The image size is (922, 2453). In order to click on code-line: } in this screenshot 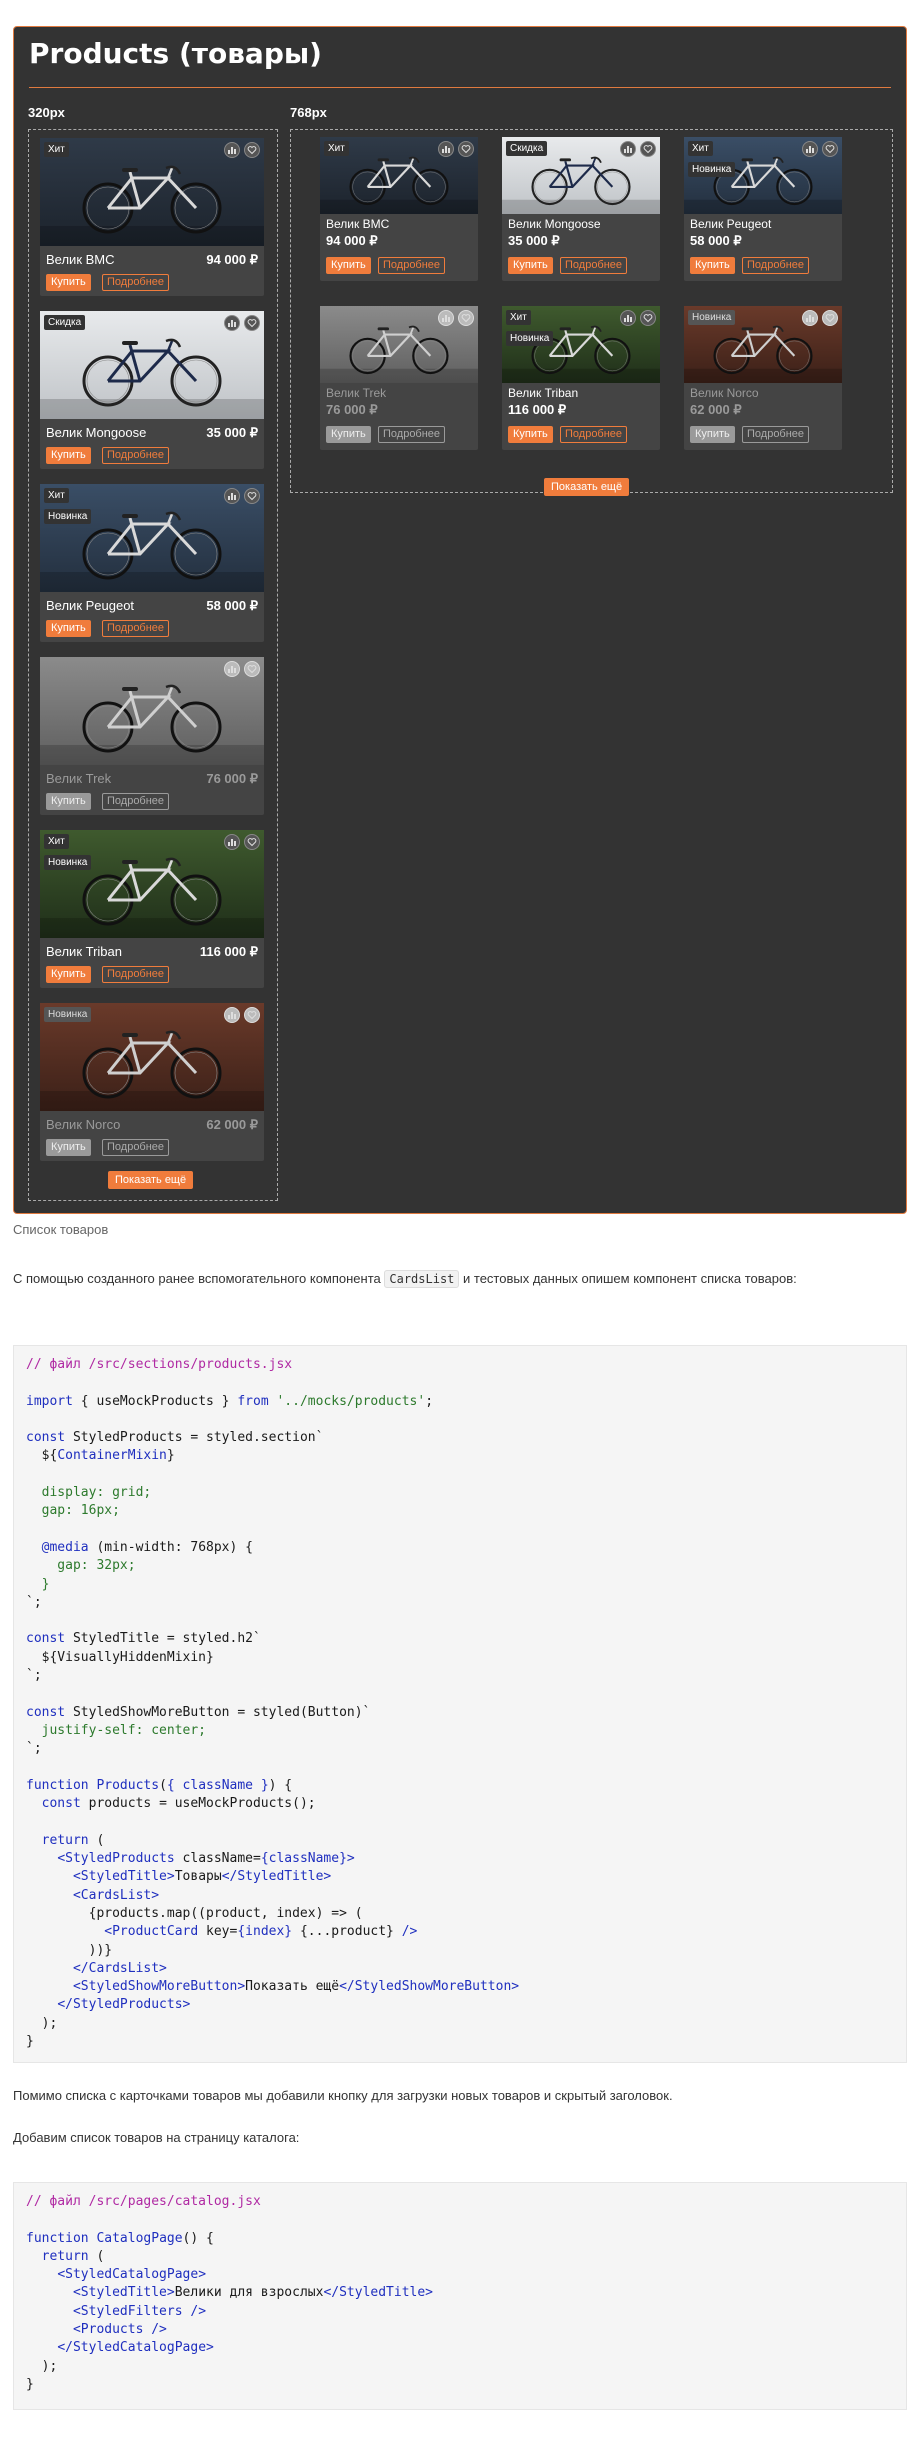, I will do `click(460, 2042)`.